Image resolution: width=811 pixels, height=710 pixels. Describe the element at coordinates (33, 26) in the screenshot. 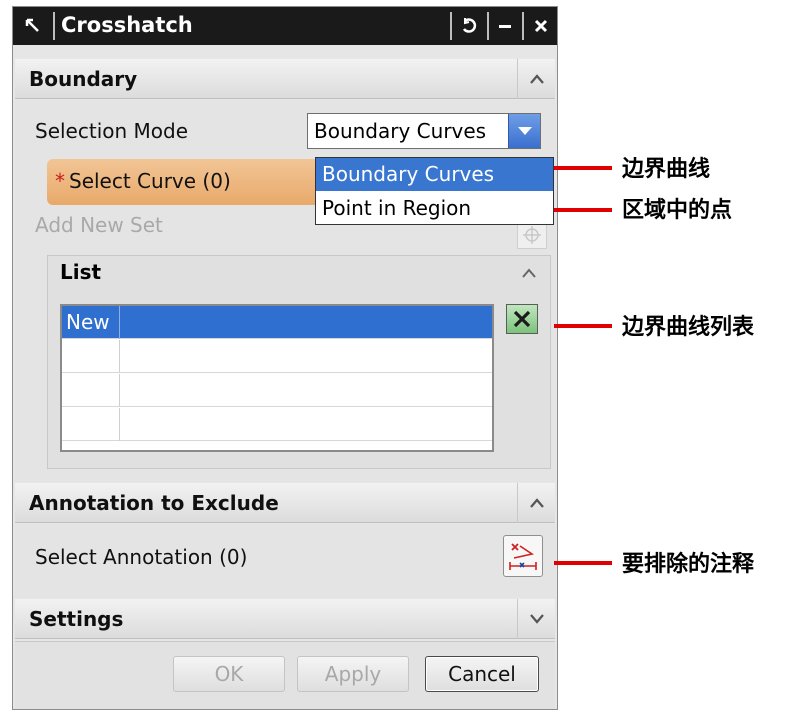

I see `pin-icon` at that location.